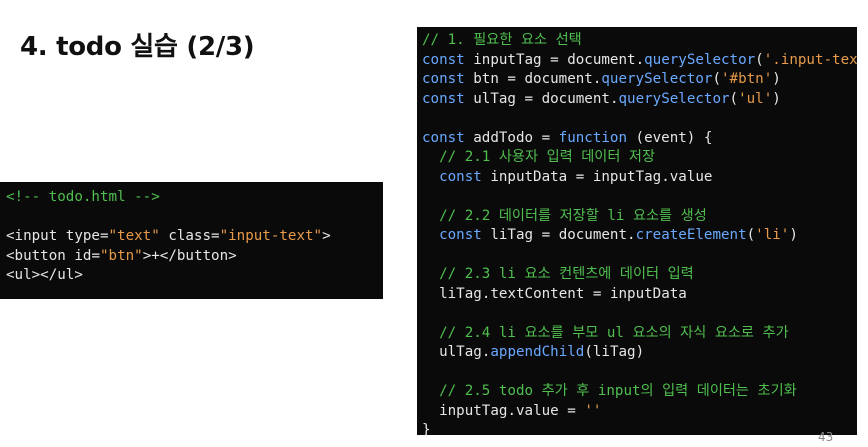 Image resolution: width=868 pixels, height=447 pixels. Describe the element at coordinates (44, 275) in the screenshot. I see `code-token: <ul></ul>` at that location.